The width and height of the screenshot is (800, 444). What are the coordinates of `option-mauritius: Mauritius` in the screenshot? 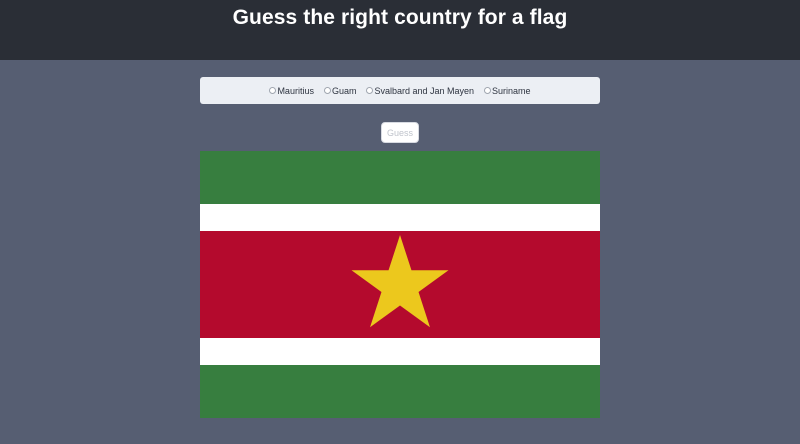 It's located at (291, 91).